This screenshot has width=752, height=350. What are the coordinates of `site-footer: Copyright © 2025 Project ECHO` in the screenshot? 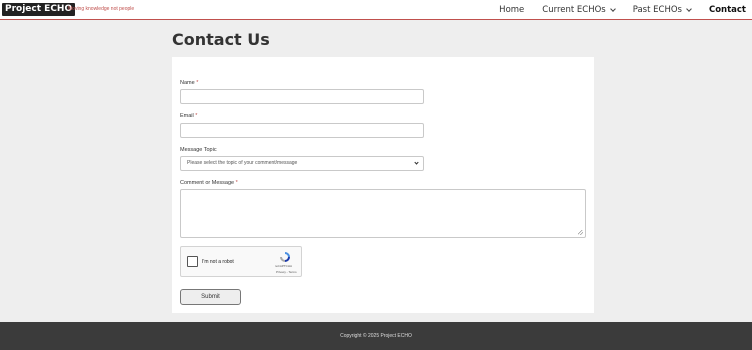 It's located at (376, 336).